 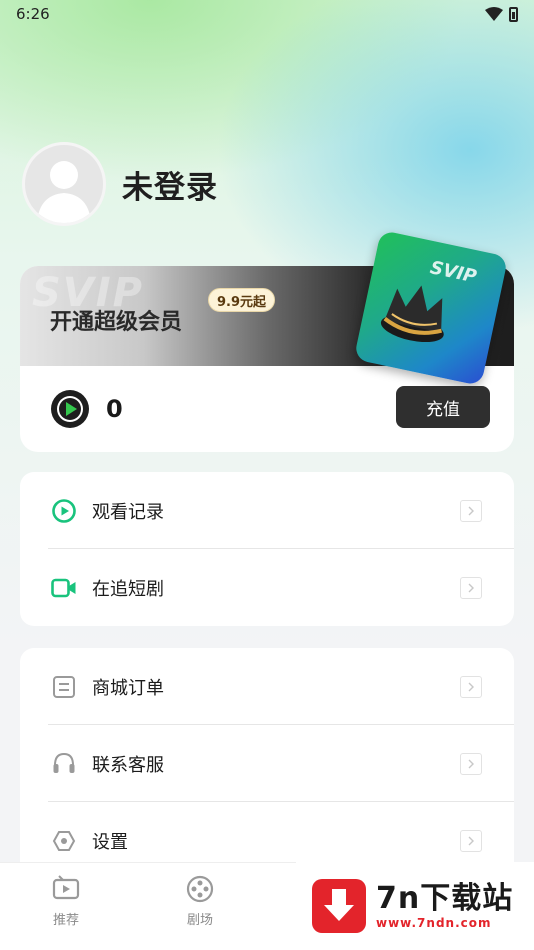 I want to click on nav-tab-recommend: 推荐, so click(x=66, y=901).